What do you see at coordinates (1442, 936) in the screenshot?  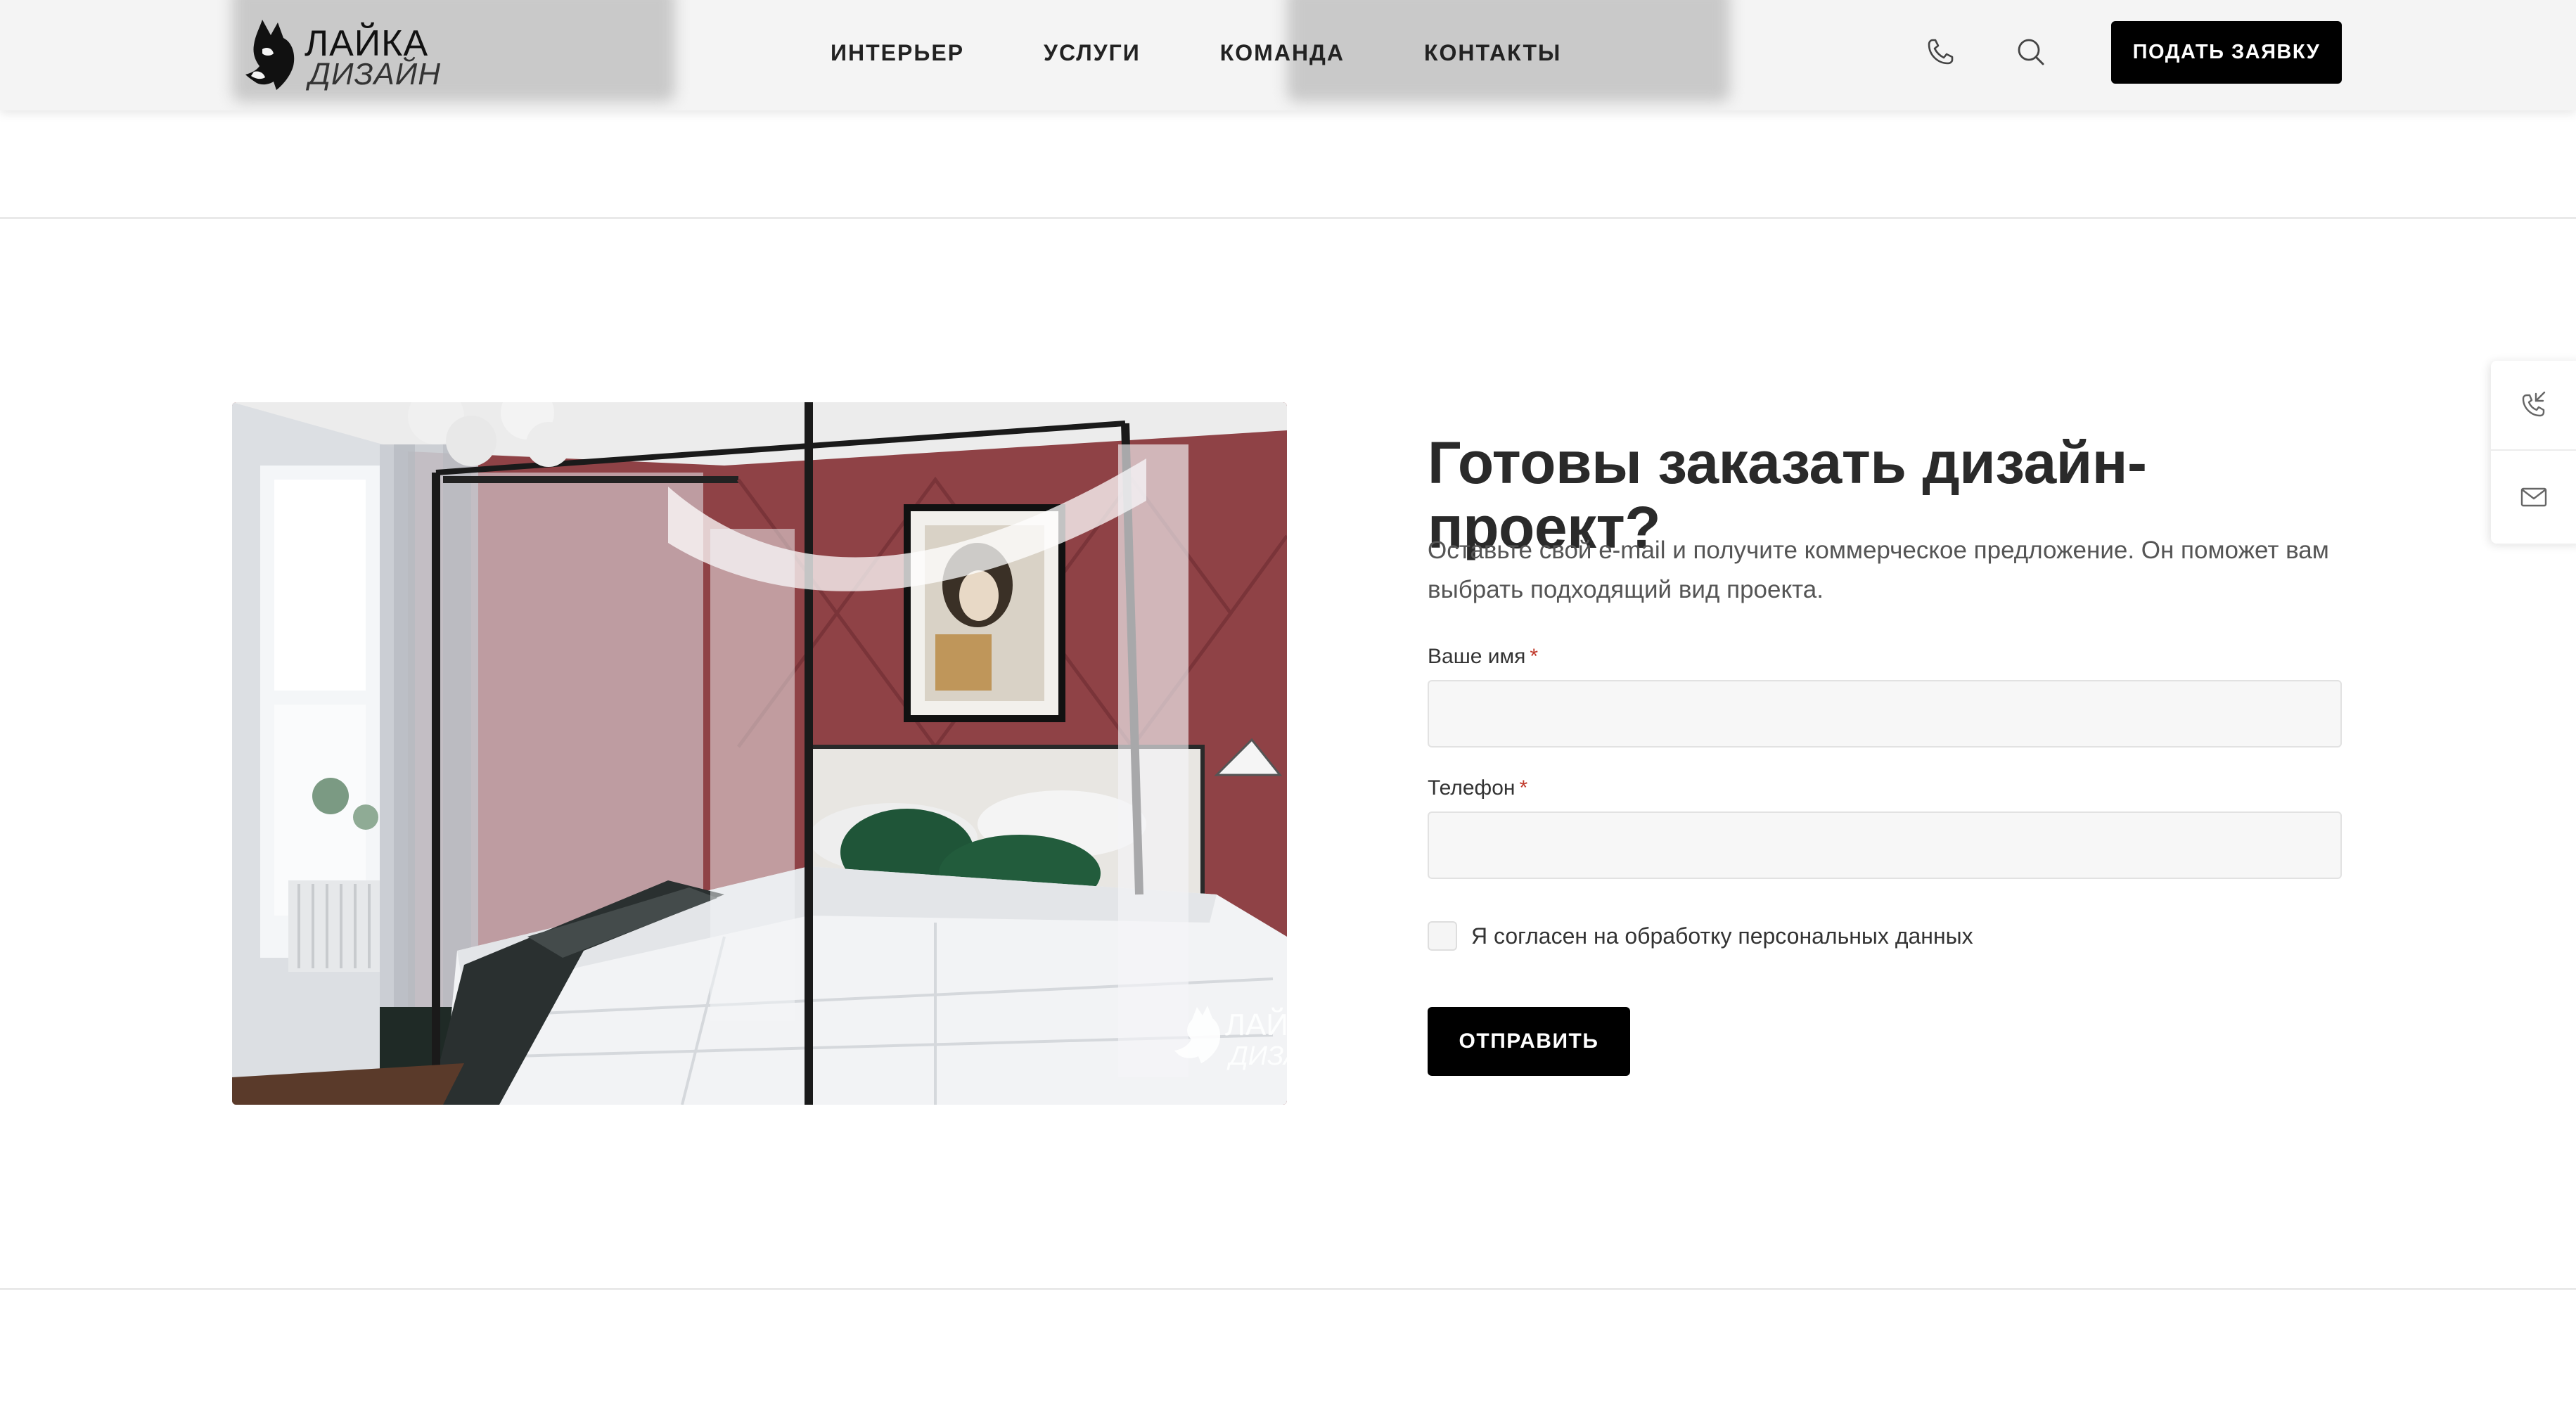 I see `consent-checkbox` at bounding box center [1442, 936].